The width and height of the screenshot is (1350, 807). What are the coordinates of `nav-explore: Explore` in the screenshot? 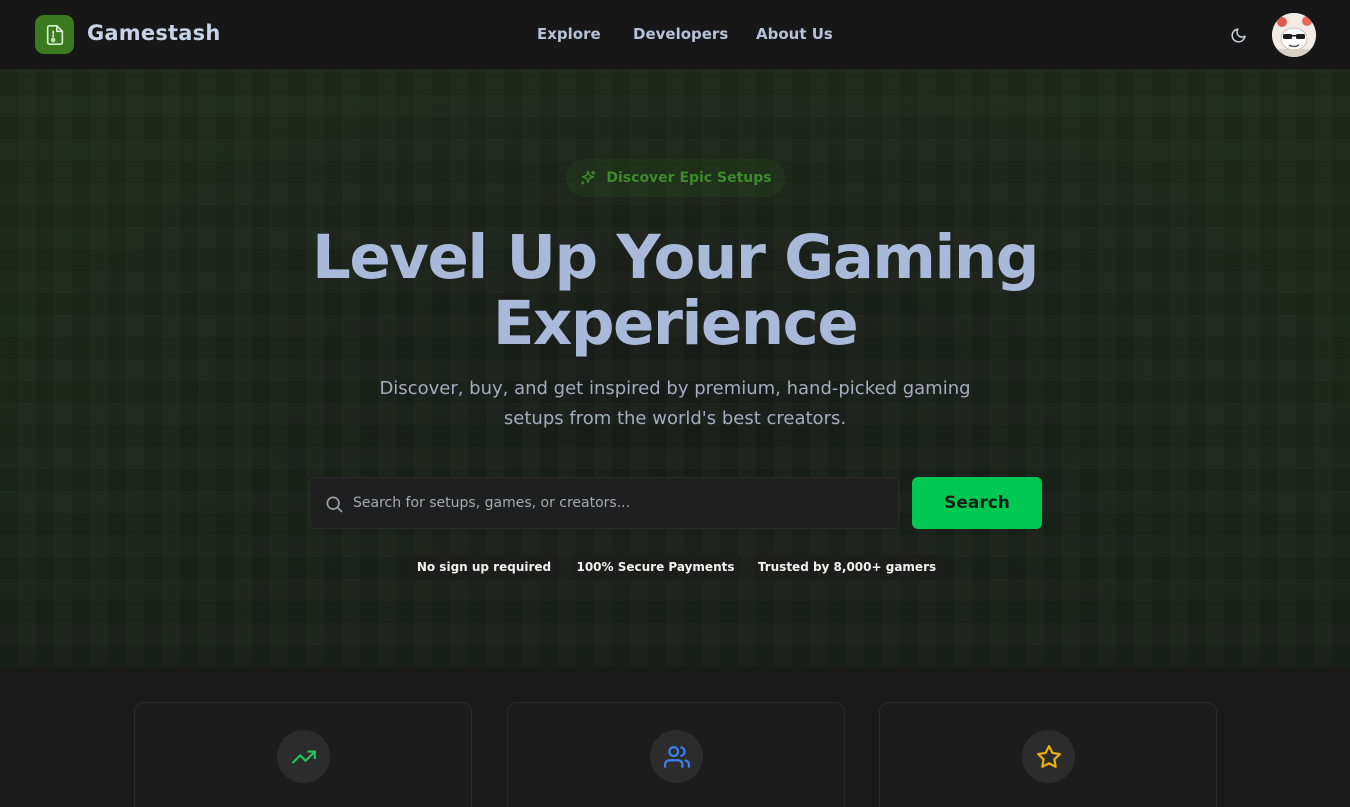 It's located at (569, 34).